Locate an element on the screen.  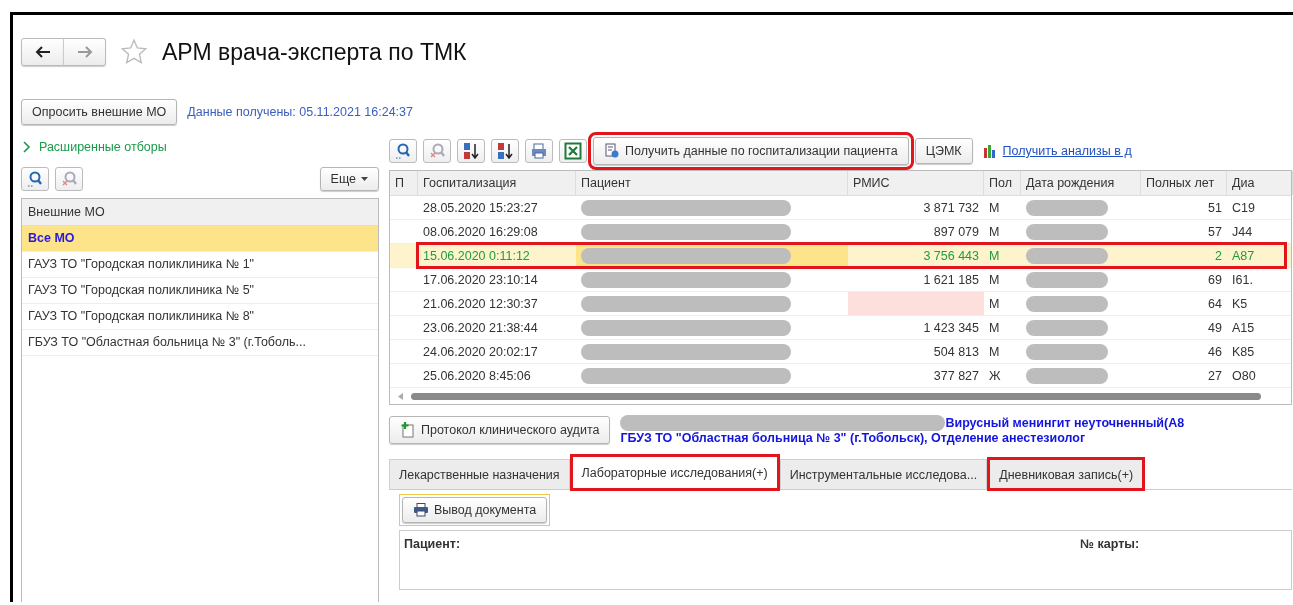
column-header: Диа is located at coordinates (1260, 183).